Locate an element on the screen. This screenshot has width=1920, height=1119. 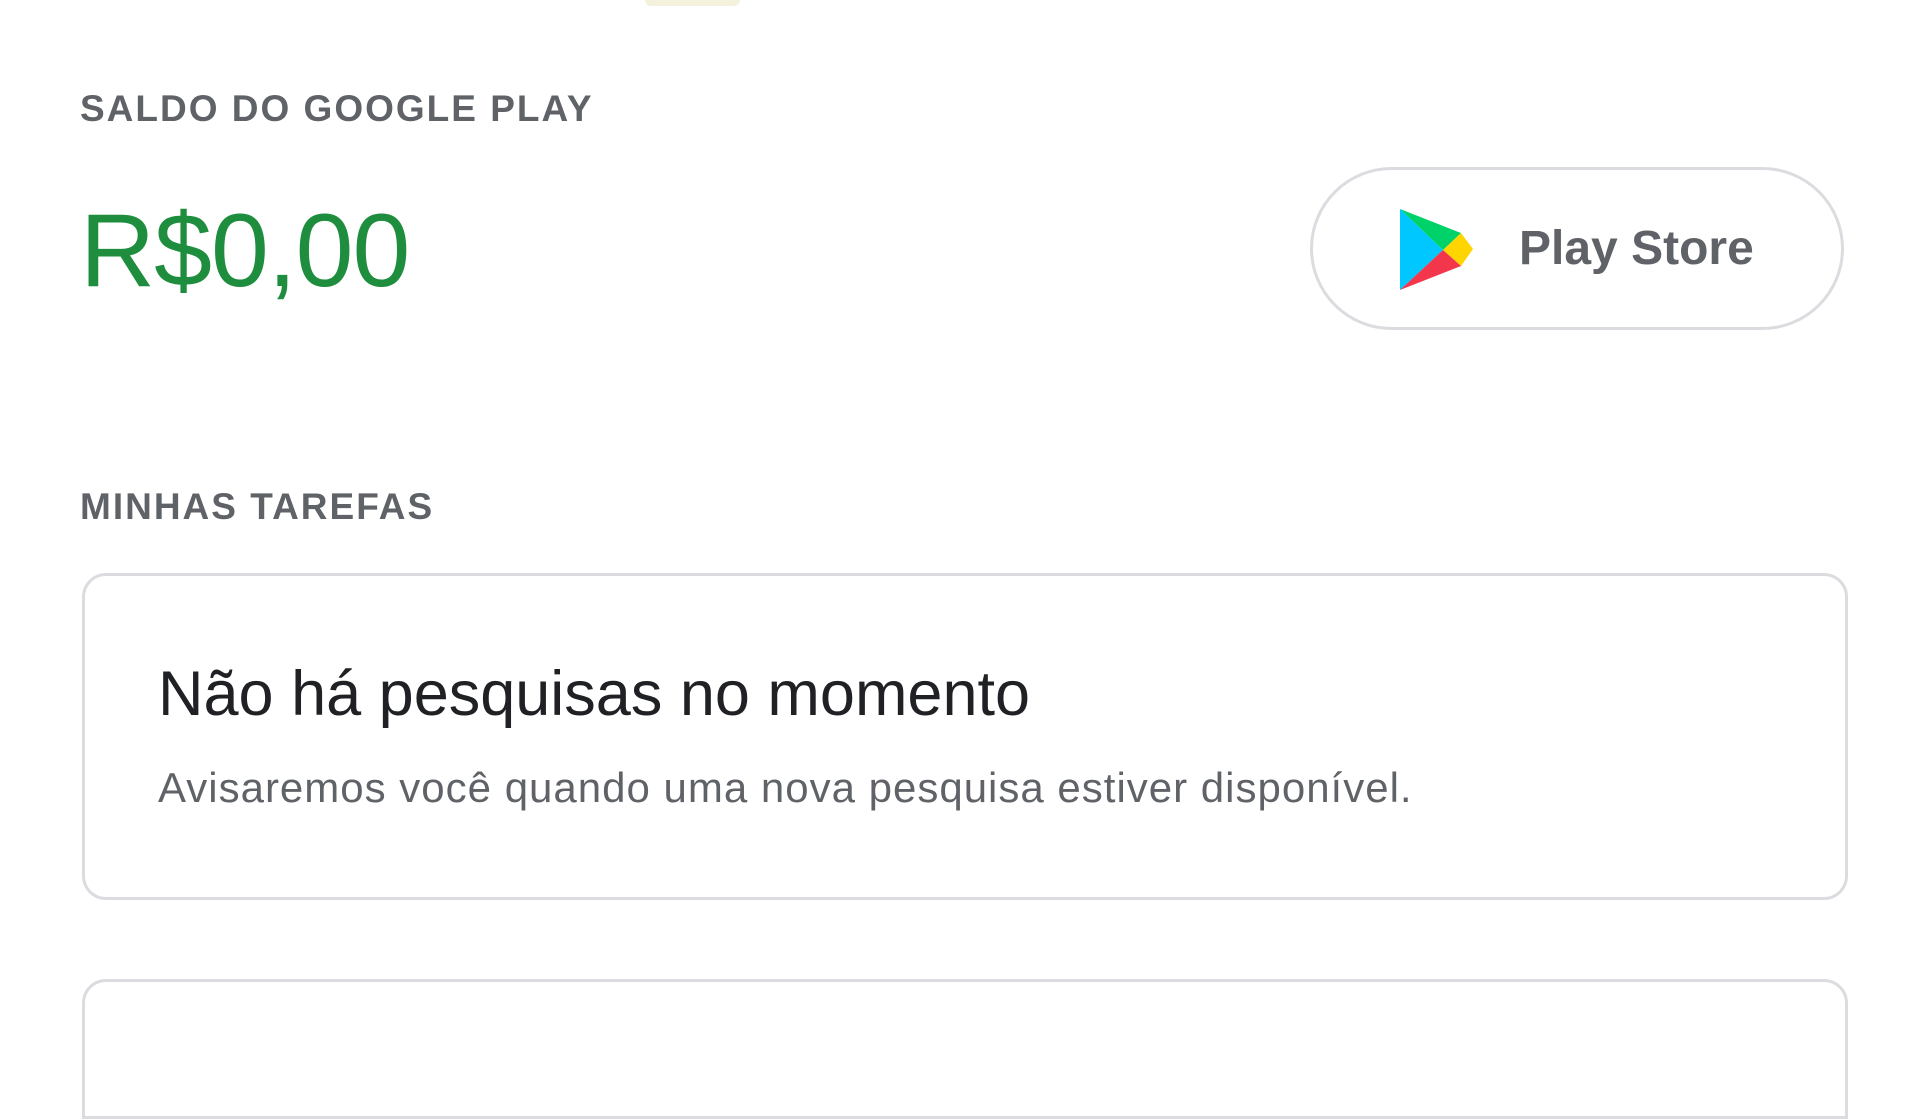
google-play-icon is located at coordinates (1436, 249).